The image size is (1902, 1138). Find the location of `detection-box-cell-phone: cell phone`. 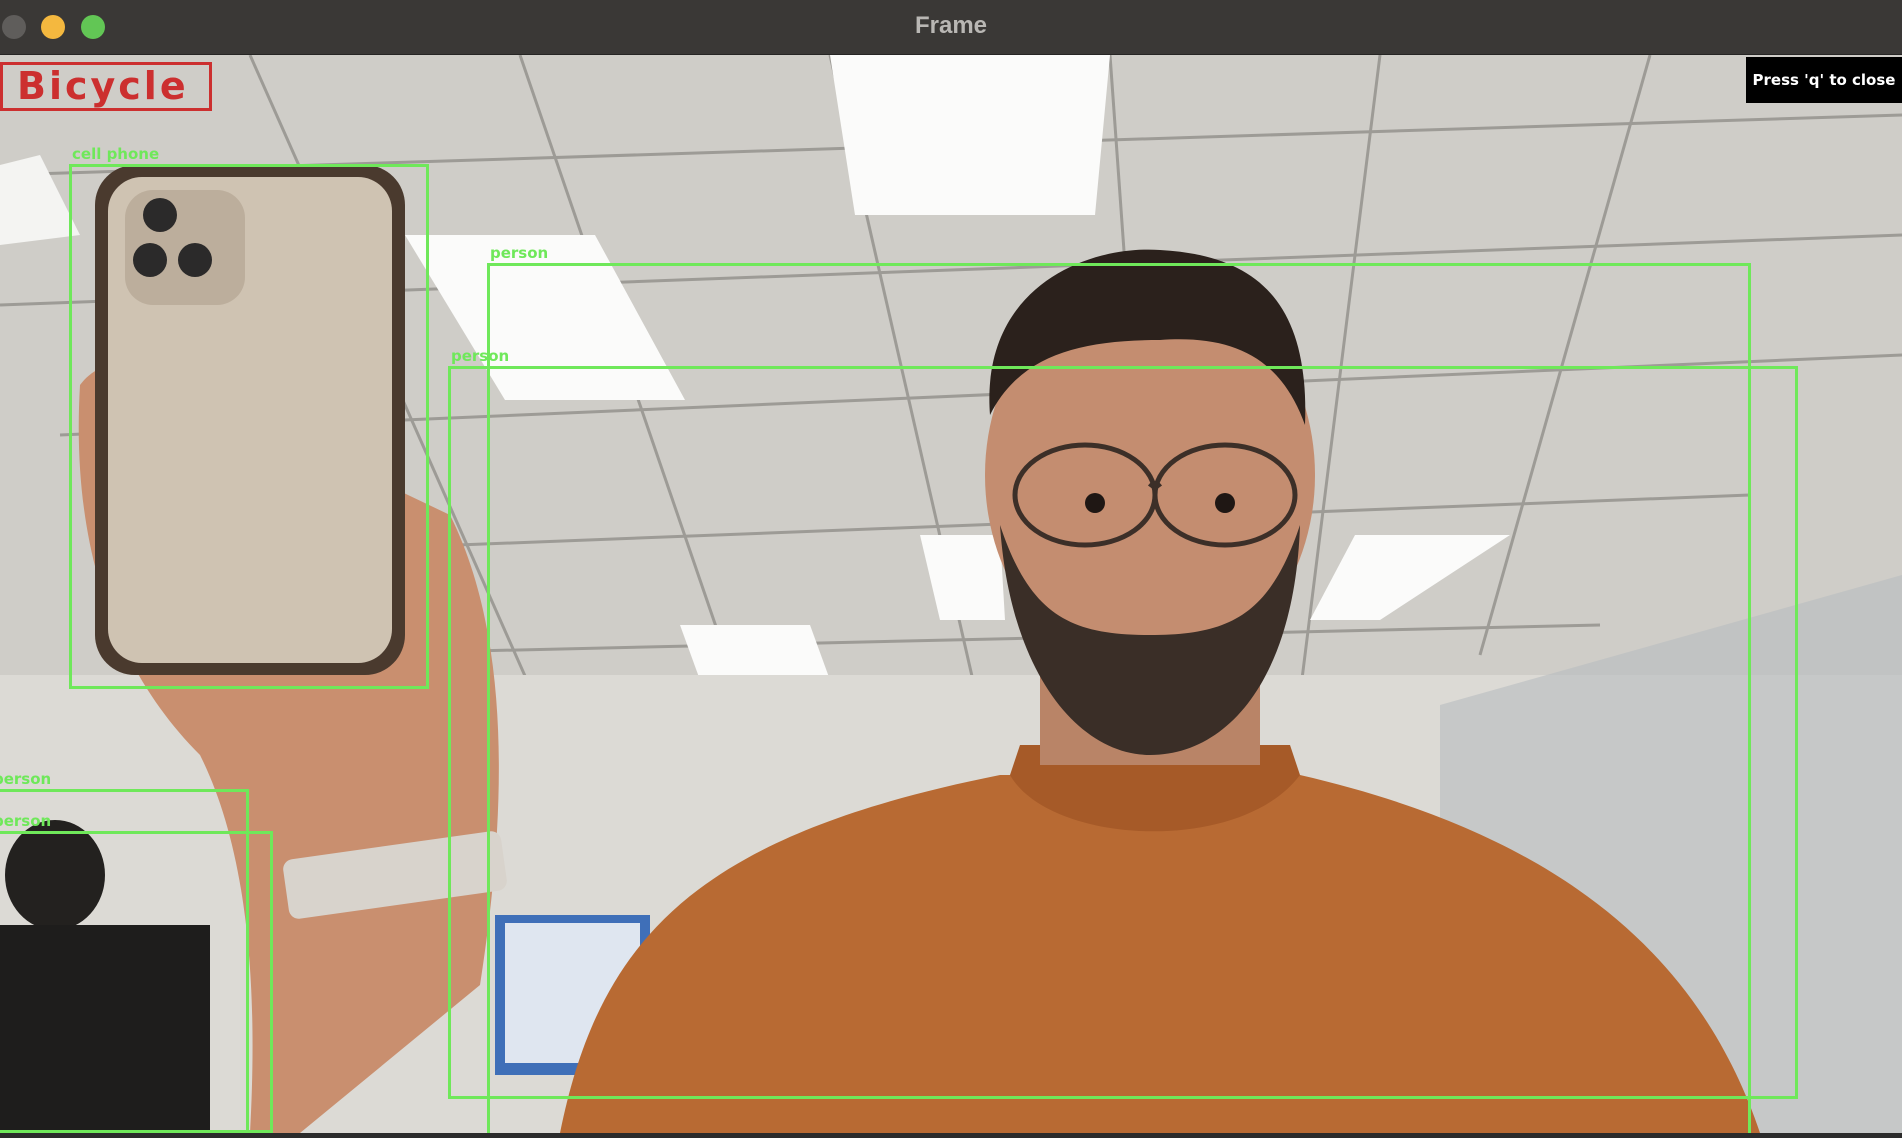

detection-box-cell-phone: cell phone is located at coordinates (249, 417).